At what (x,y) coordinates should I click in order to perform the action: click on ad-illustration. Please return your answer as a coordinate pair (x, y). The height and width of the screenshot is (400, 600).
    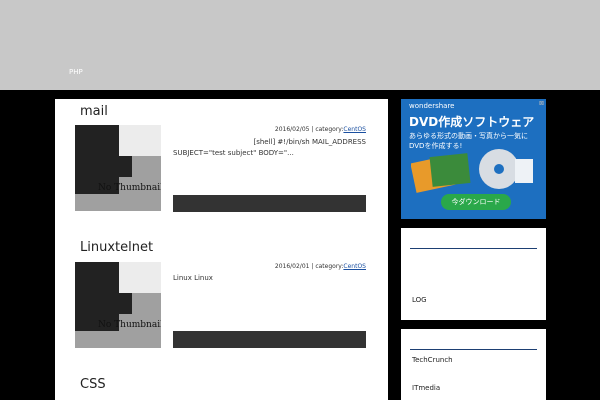
    Looking at the image, I should click on (472, 171).